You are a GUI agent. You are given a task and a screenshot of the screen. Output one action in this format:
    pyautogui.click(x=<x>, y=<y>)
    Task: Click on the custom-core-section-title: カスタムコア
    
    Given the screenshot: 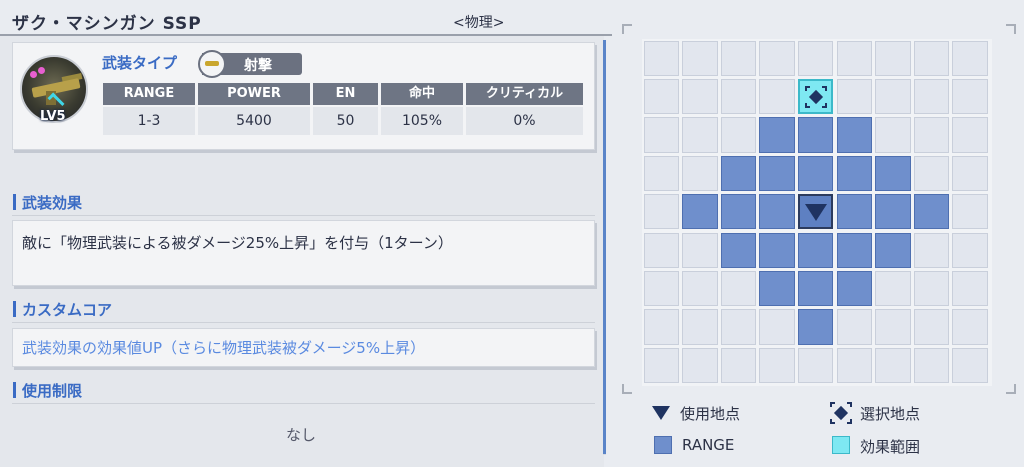 What is the action you would take?
    pyautogui.click(x=62, y=309)
    